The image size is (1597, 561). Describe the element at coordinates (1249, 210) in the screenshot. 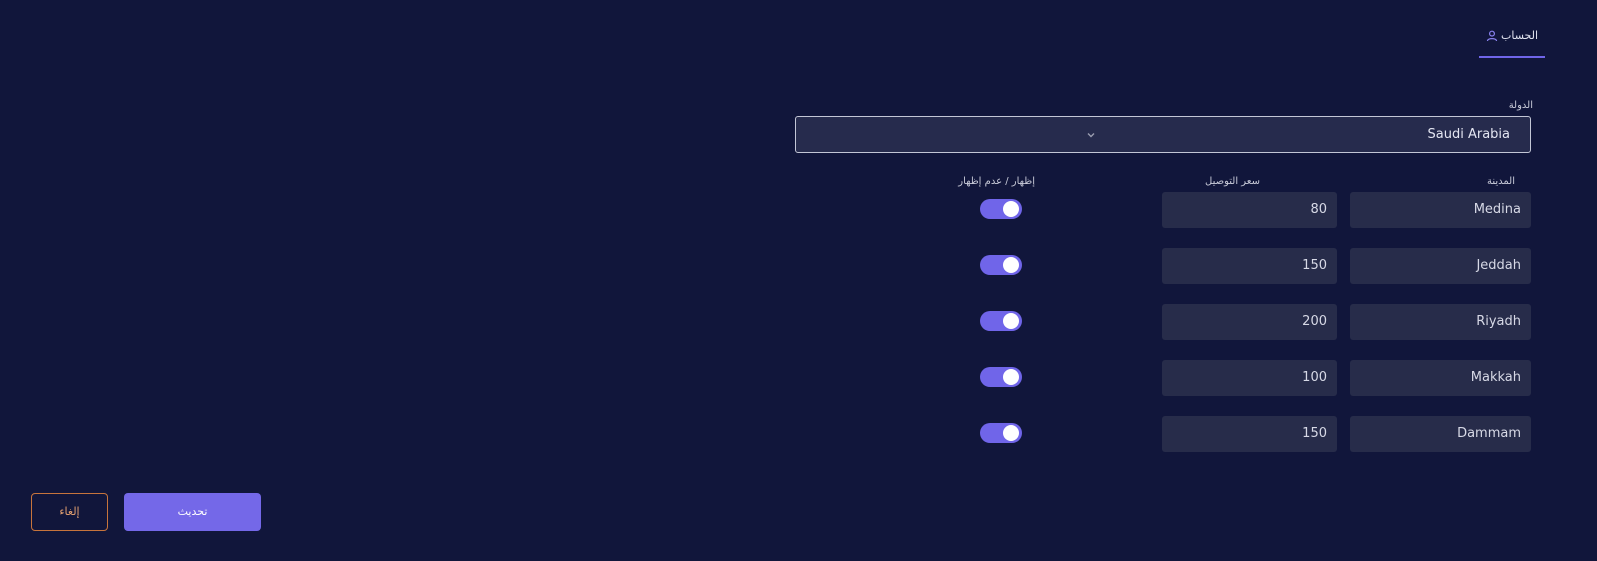

I see `delivery-price-field: 80` at that location.